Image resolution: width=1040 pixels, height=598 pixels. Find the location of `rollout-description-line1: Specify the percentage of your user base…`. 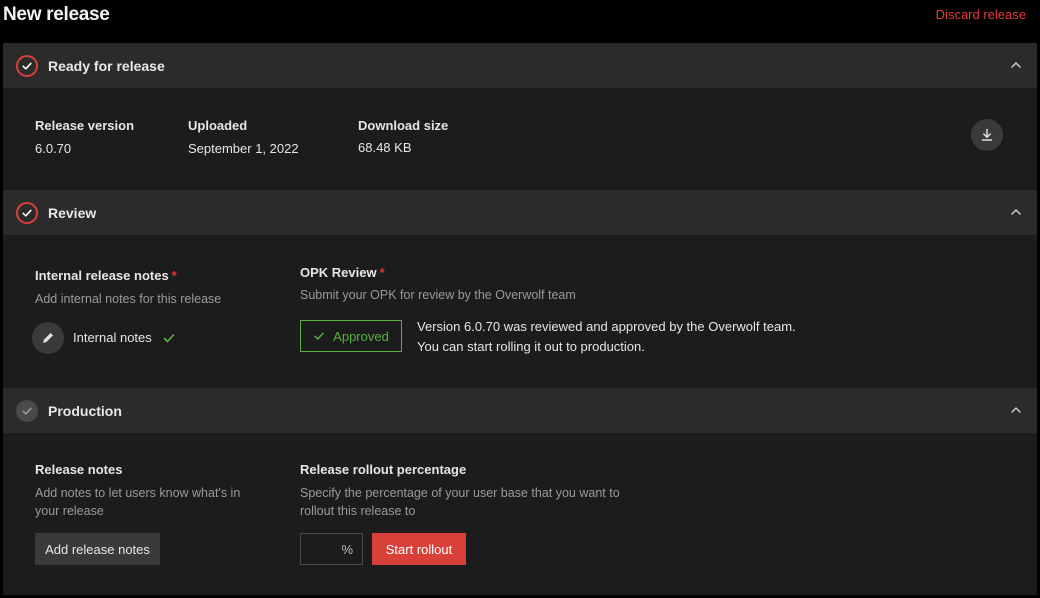

rollout-description-line1: Specify the percentage of your user base… is located at coordinates (460, 493).